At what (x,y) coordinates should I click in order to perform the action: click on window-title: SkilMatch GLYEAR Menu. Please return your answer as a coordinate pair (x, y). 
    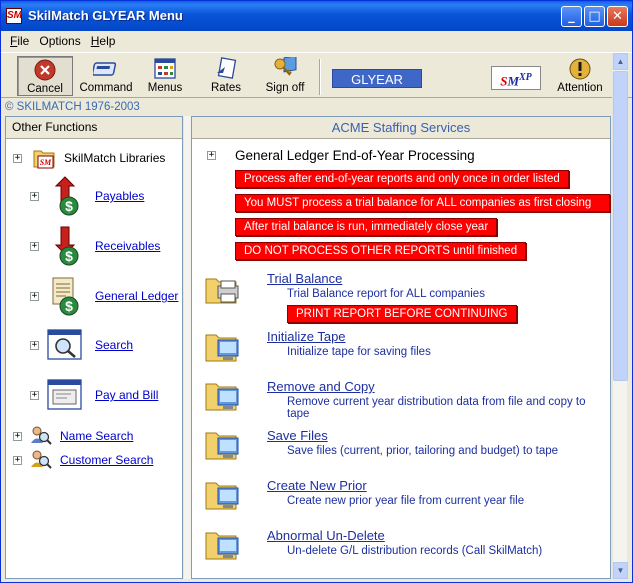
    Looking at the image, I should click on (105, 15).